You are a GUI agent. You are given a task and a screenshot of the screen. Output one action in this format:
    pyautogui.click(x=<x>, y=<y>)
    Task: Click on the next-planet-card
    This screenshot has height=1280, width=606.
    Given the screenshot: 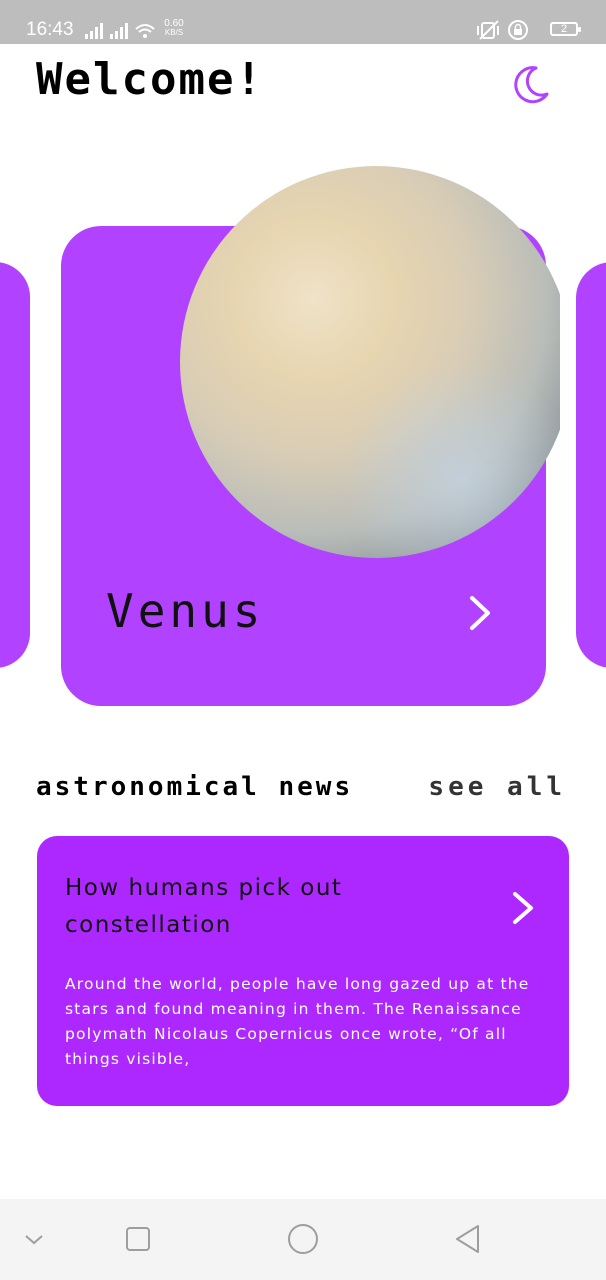 What is the action you would take?
    pyautogui.click(x=591, y=465)
    